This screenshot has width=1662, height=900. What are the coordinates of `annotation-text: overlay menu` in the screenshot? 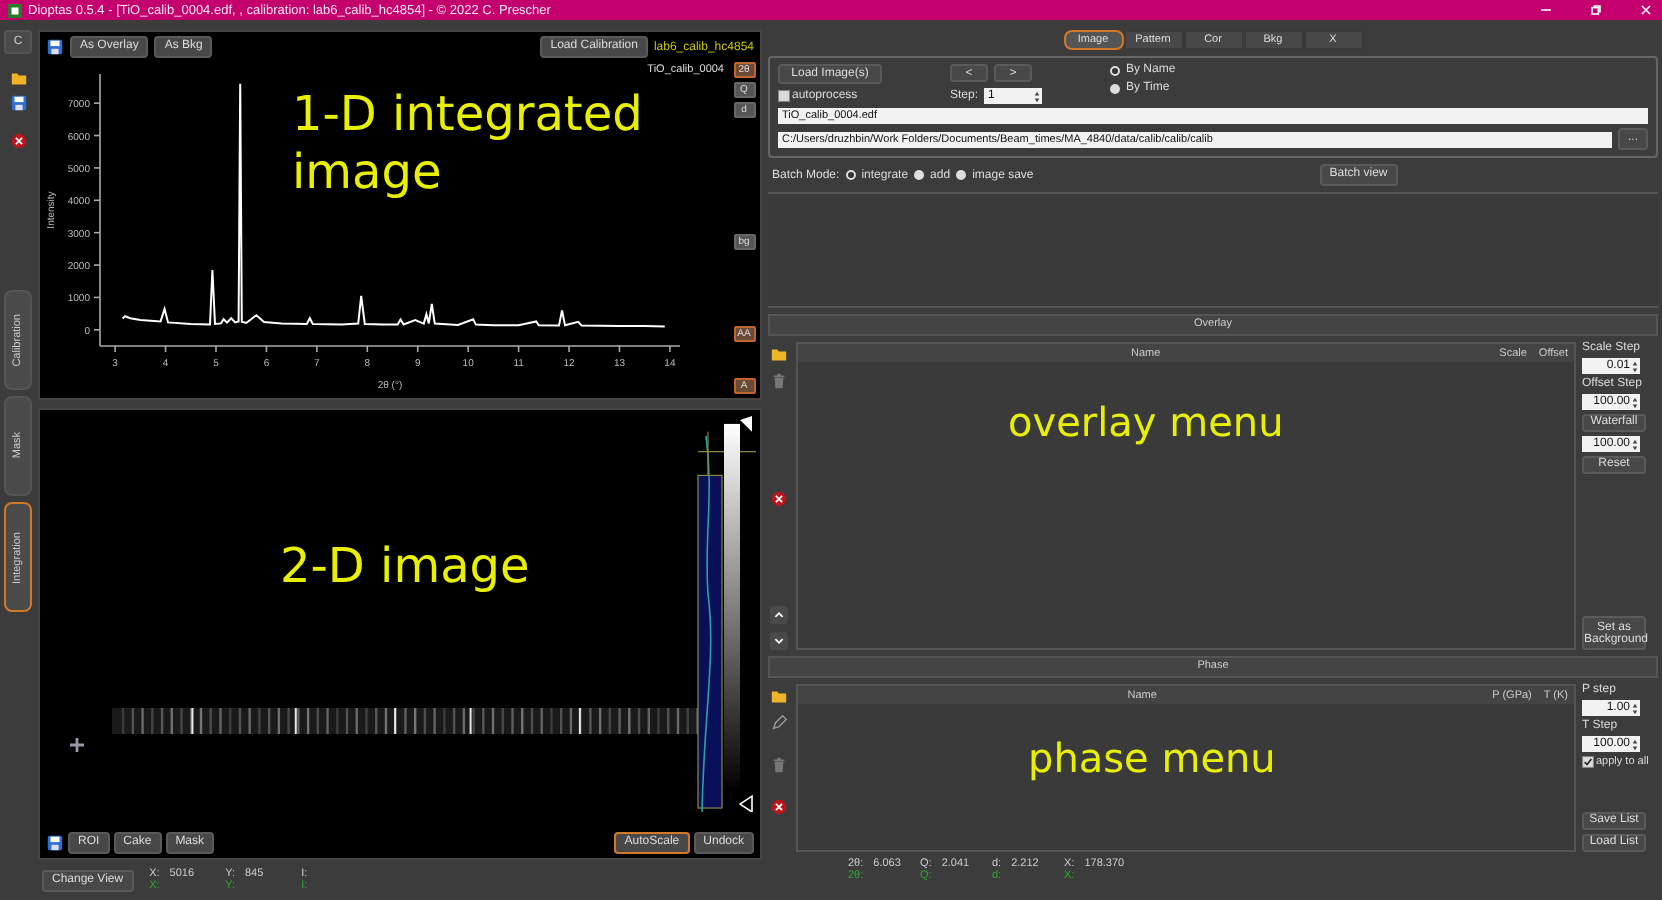 It's located at (1146, 423).